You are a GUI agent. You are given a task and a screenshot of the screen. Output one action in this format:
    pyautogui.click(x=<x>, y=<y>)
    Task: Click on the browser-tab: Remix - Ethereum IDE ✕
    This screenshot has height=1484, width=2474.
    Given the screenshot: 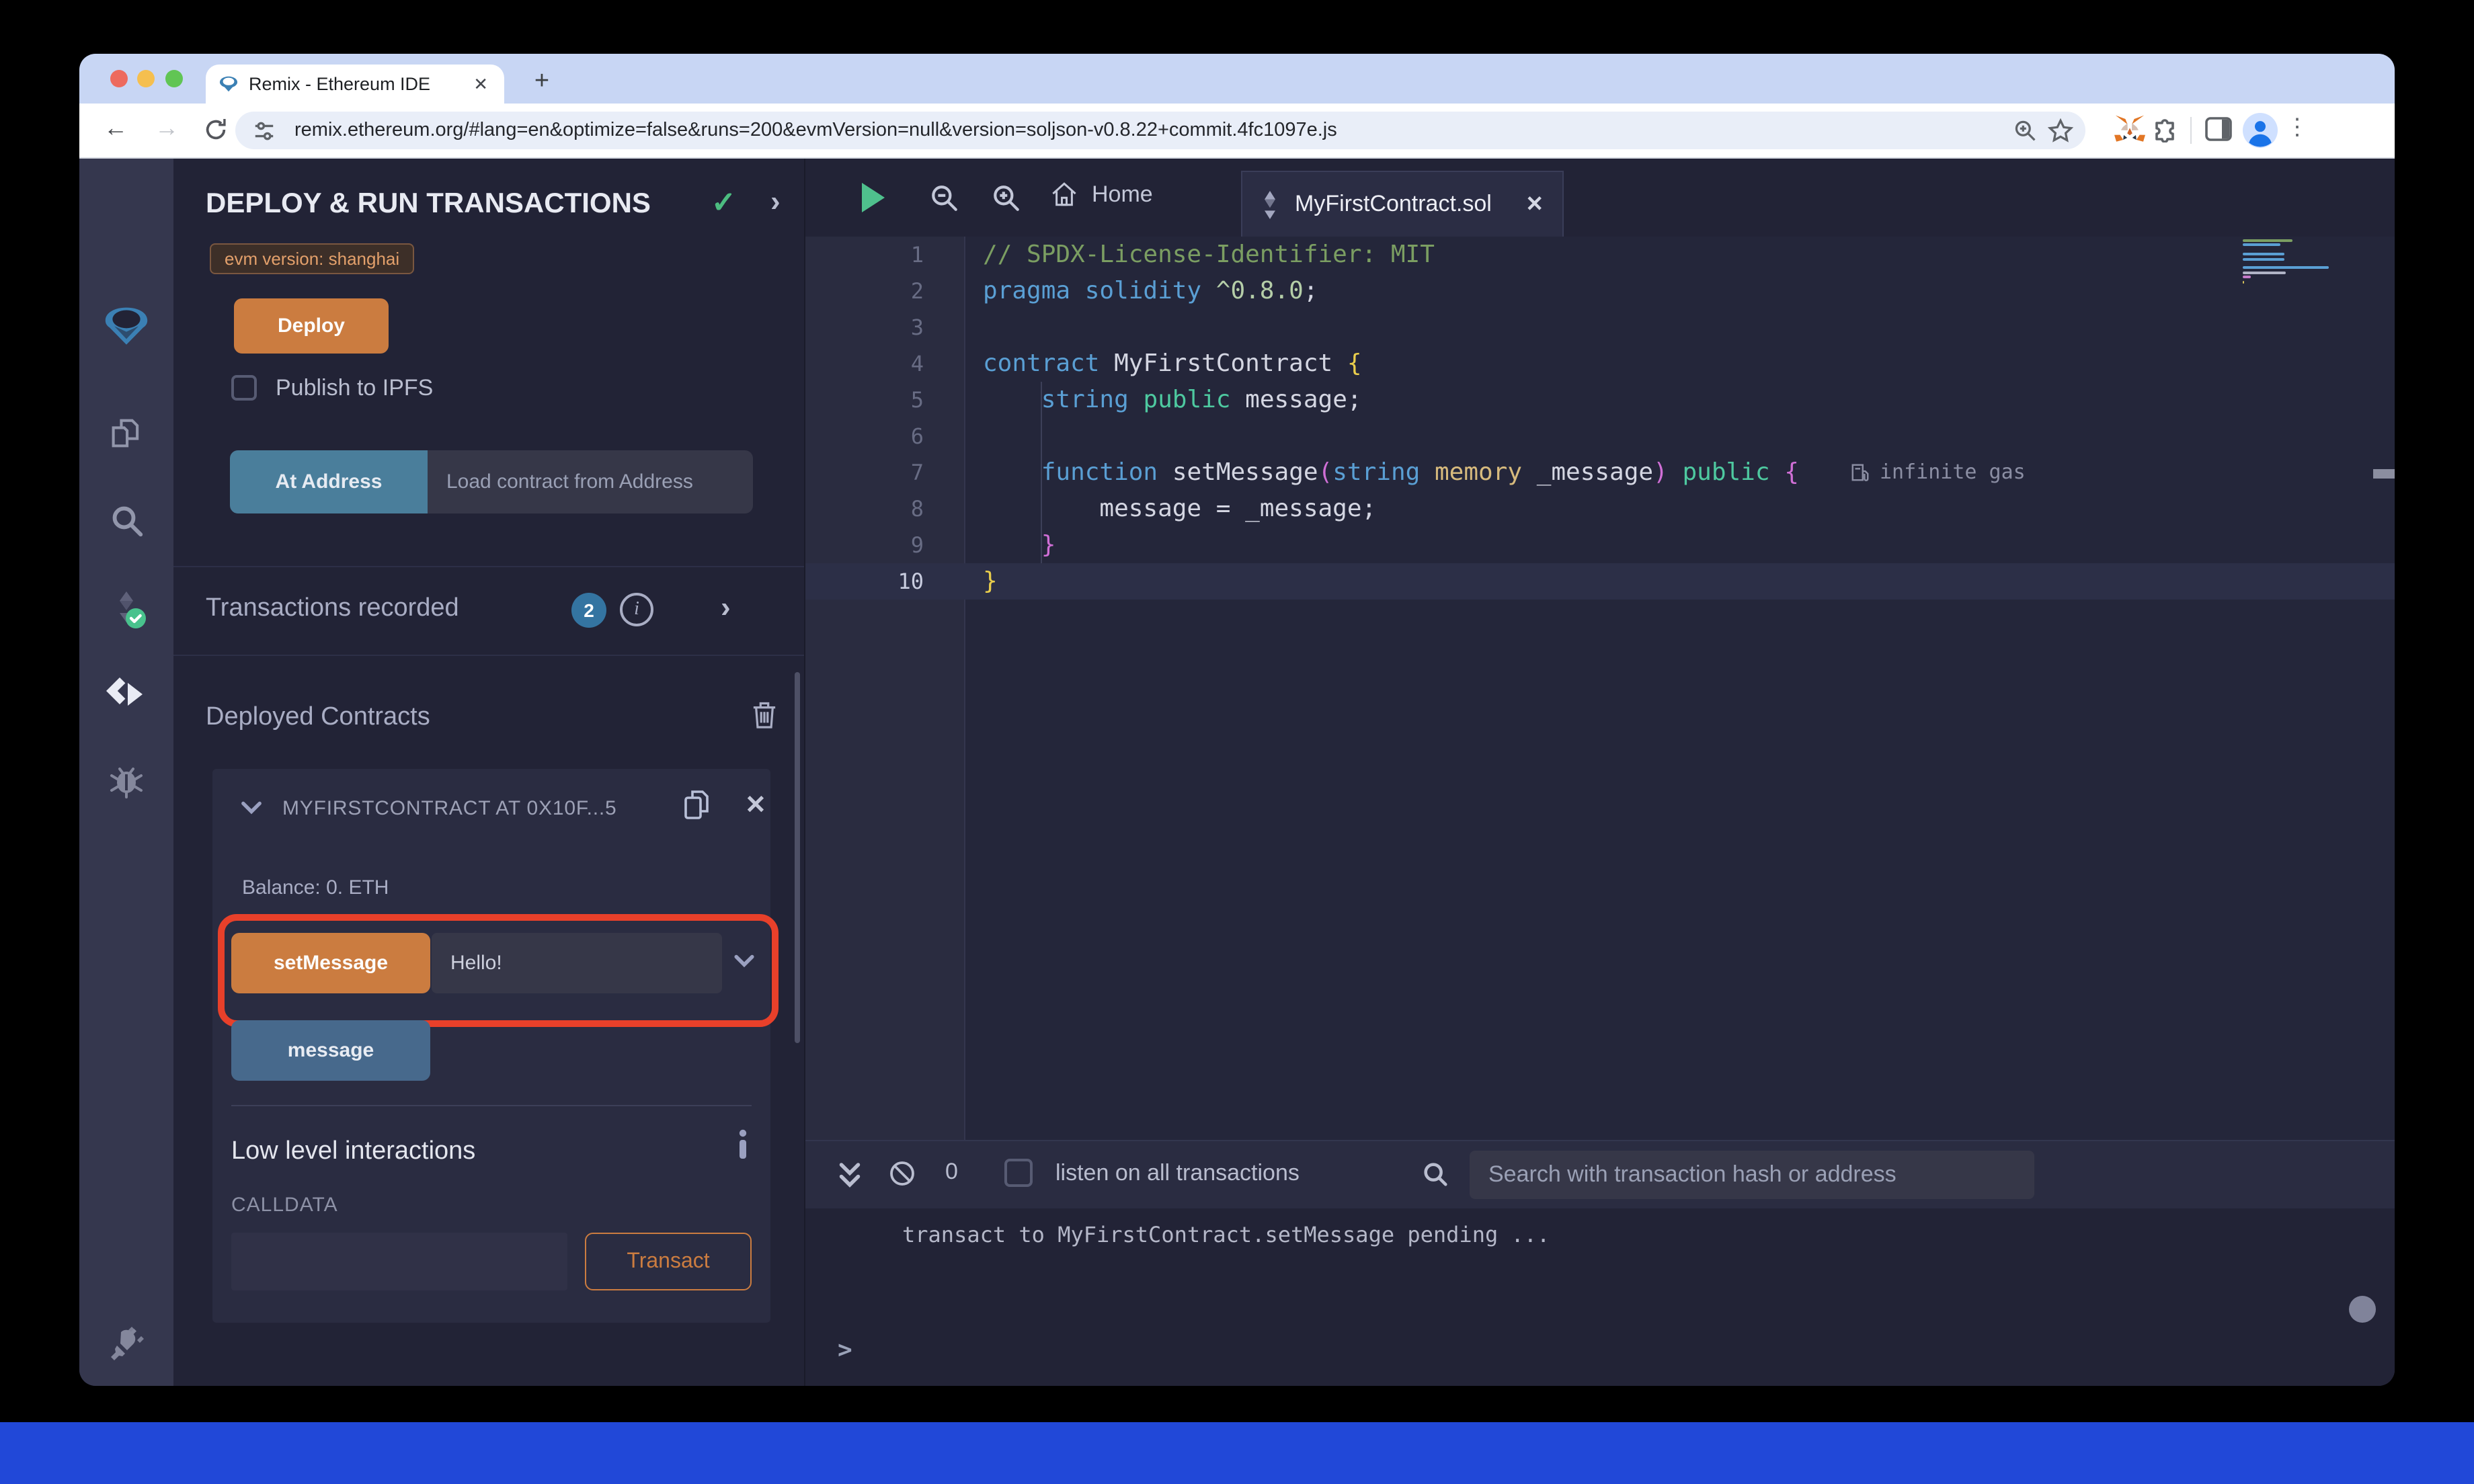 What is the action you would take?
    pyautogui.click(x=355, y=84)
    